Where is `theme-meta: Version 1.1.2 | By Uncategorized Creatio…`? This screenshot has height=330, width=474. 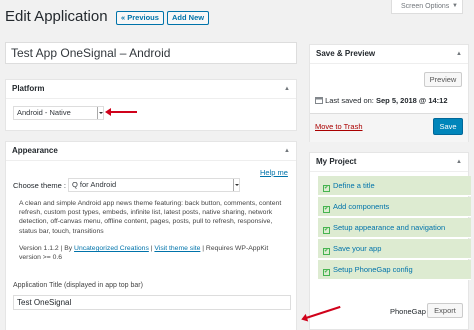 theme-meta: Version 1.1.2 | By Uncategorized Creatio… is located at coordinates (153, 253).